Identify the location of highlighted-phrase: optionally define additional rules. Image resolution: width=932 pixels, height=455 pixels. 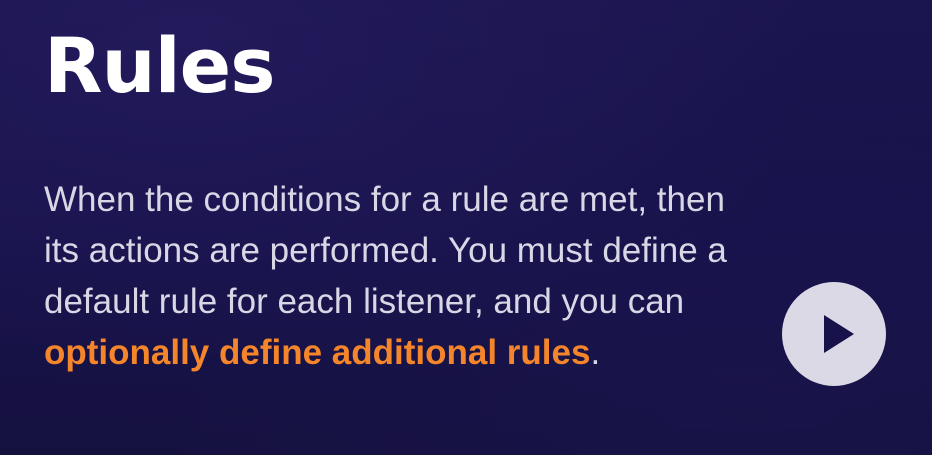
(317, 352).